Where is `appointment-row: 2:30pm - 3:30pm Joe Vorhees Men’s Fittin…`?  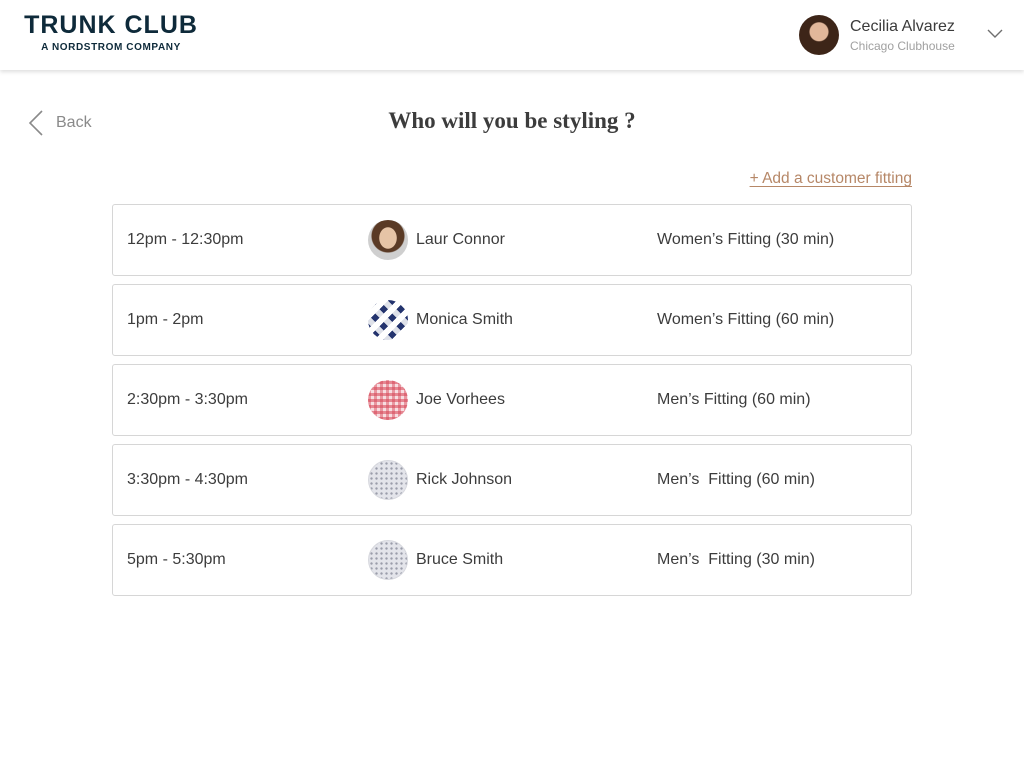 appointment-row: 2:30pm - 3:30pm Joe Vorhees Men’s Fittin… is located at coordinates (512, 400).